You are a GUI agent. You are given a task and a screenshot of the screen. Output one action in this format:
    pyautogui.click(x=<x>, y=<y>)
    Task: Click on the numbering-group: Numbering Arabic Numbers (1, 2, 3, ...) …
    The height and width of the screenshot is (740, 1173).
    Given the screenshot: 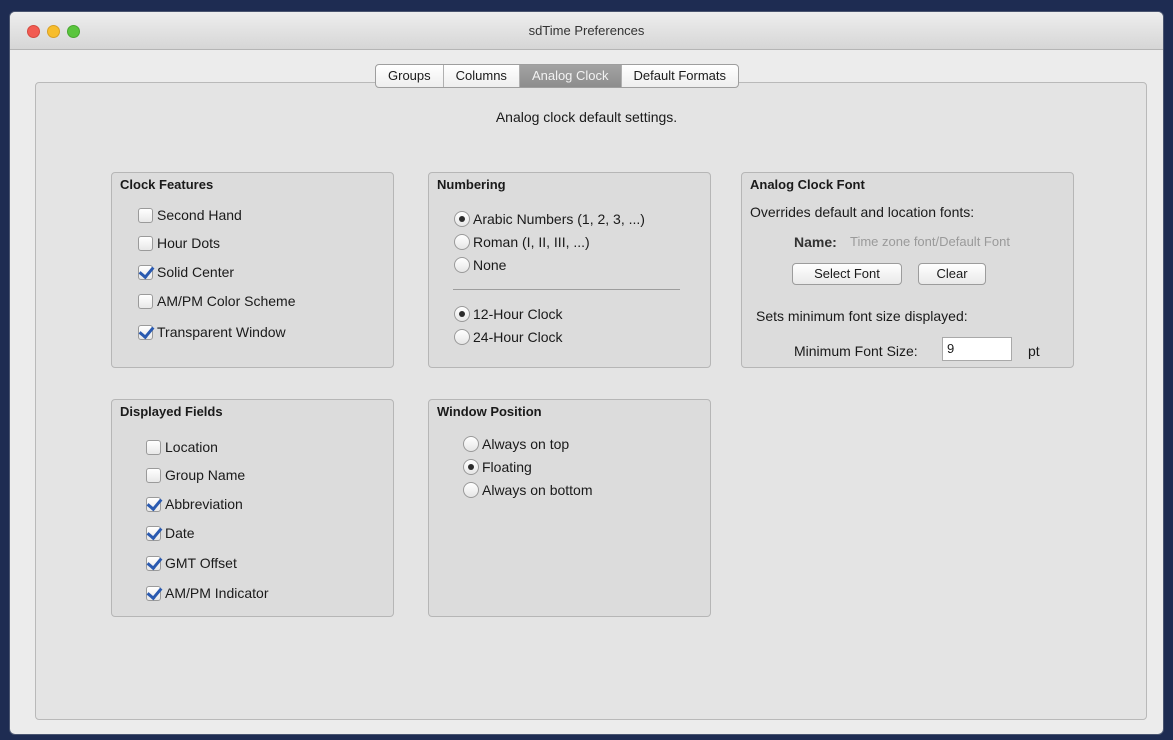 What is the action you would take?
    pyautogui.click(x=569, y=270)
    